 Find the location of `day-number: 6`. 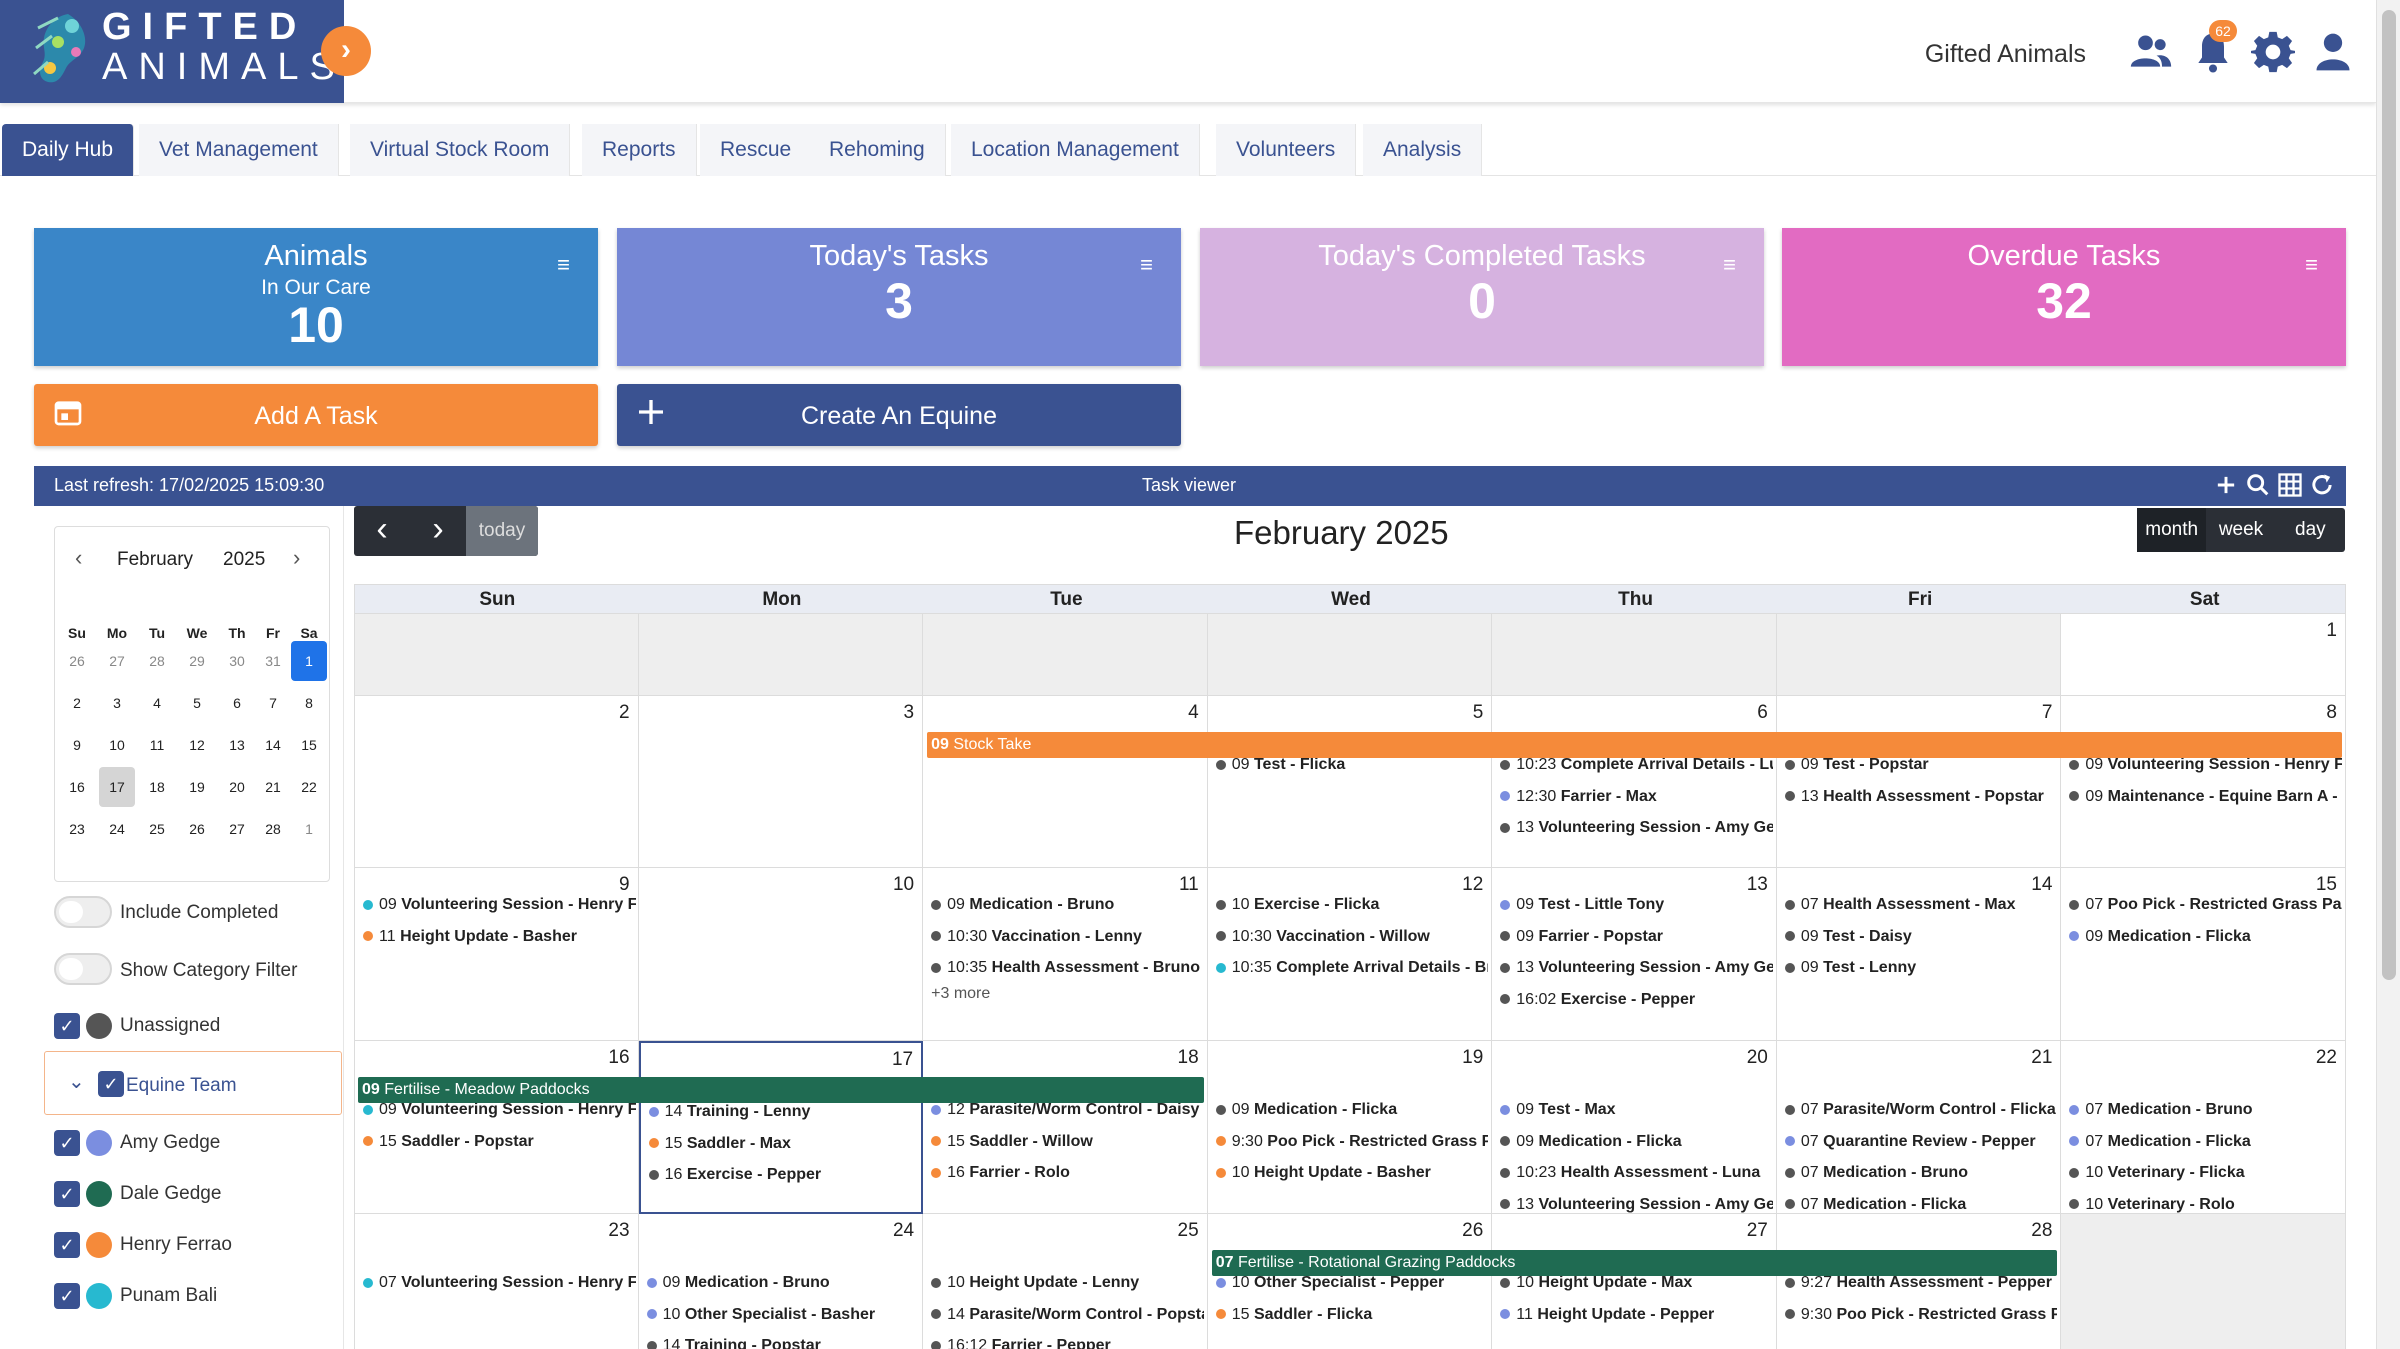

day-number: 6 is located at coordinates (1762, 713).